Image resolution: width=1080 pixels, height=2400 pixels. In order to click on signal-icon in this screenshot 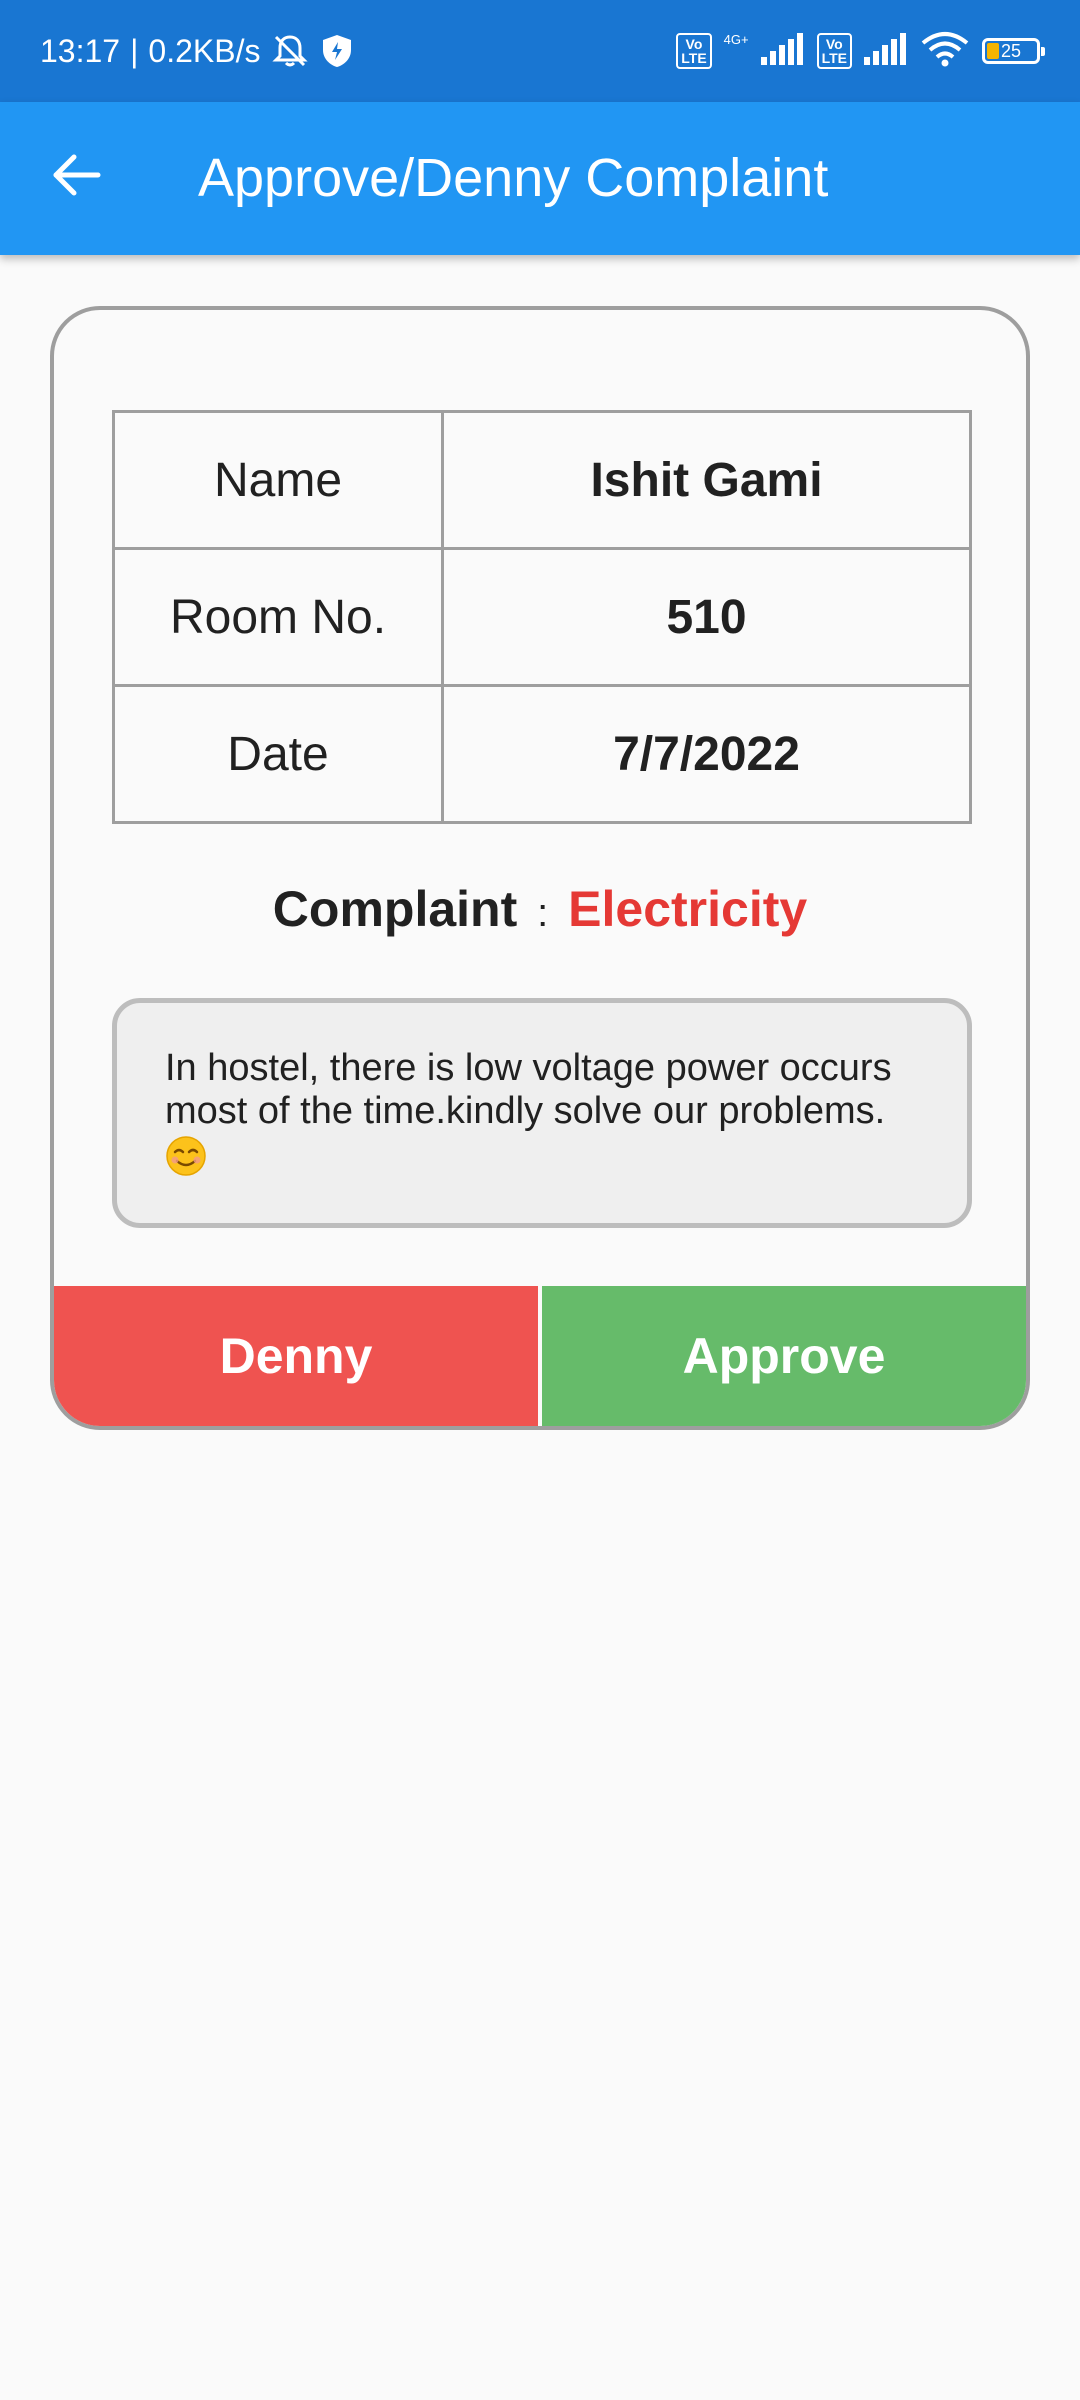, I will do `click(782, 51)`.